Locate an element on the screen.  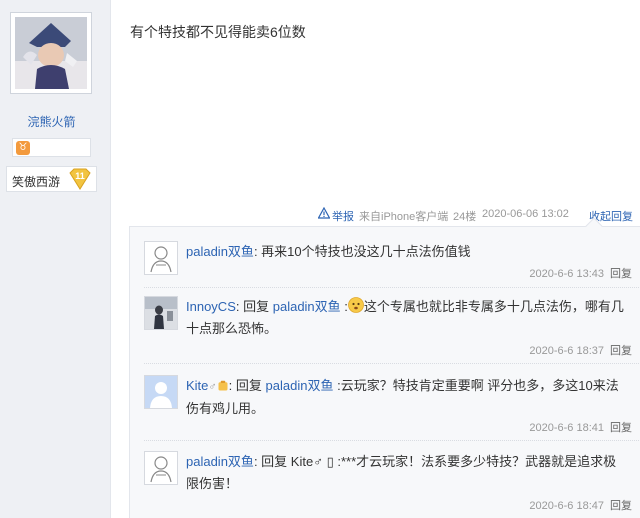
level-number: 11 is located at coordinates (80, 176).